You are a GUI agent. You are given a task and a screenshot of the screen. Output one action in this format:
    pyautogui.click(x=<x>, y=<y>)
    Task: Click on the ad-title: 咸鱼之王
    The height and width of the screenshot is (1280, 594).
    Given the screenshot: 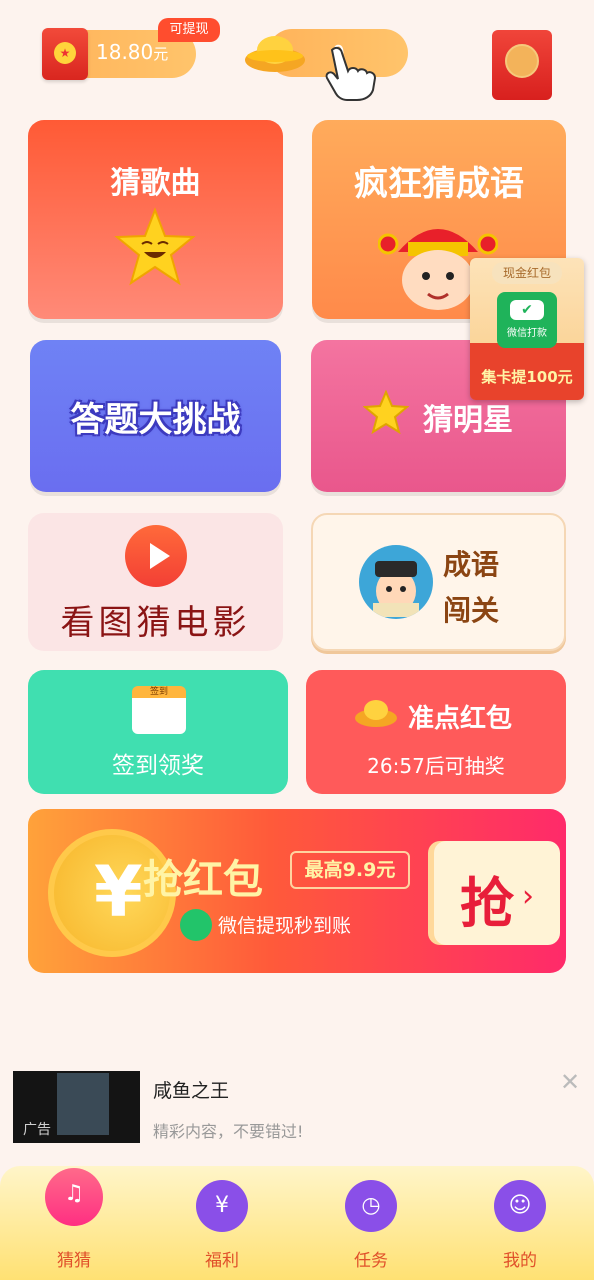 What is the action you would take?
    pyautogui.click(x=191, y=1089)
    